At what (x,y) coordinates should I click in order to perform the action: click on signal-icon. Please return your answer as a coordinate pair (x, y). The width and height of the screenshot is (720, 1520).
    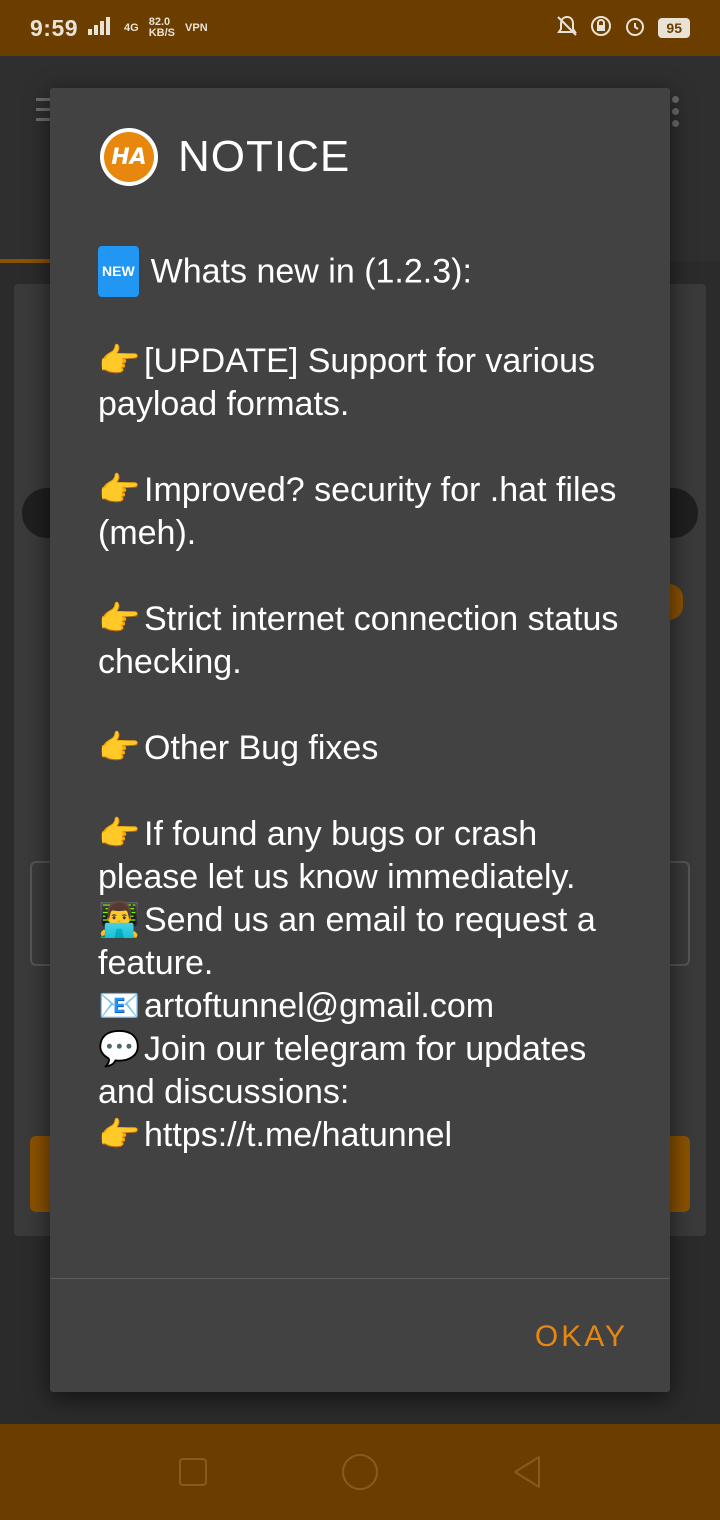
    Looking at the image, I should click on (101, 28).